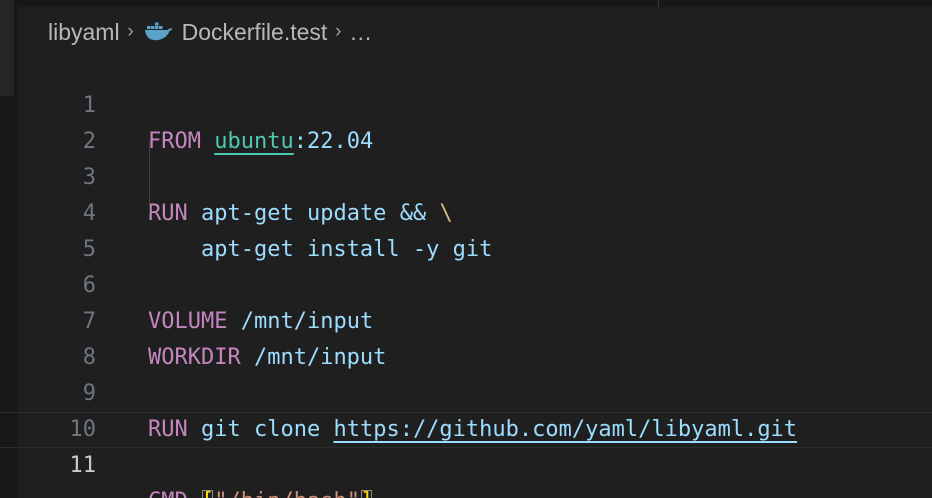  I want to click on tab-separator, so click(658, 3).